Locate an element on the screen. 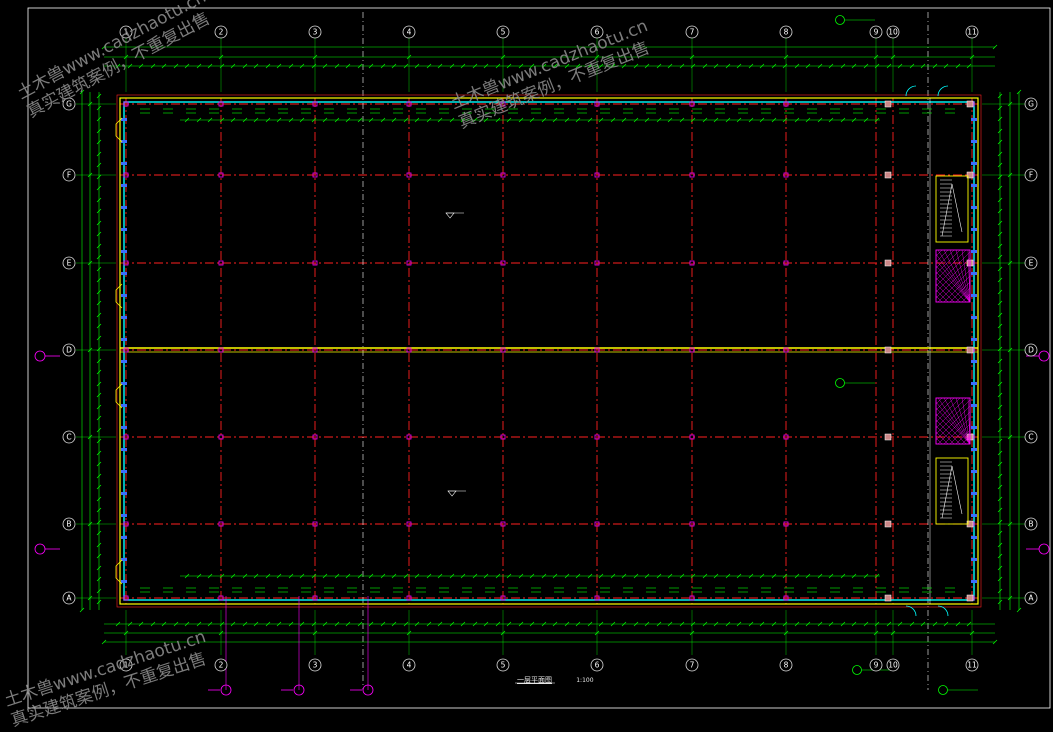 This screenshot has width=1053, height=732. drawing-title: 一层平面图 is located at coordinates (534, 680).